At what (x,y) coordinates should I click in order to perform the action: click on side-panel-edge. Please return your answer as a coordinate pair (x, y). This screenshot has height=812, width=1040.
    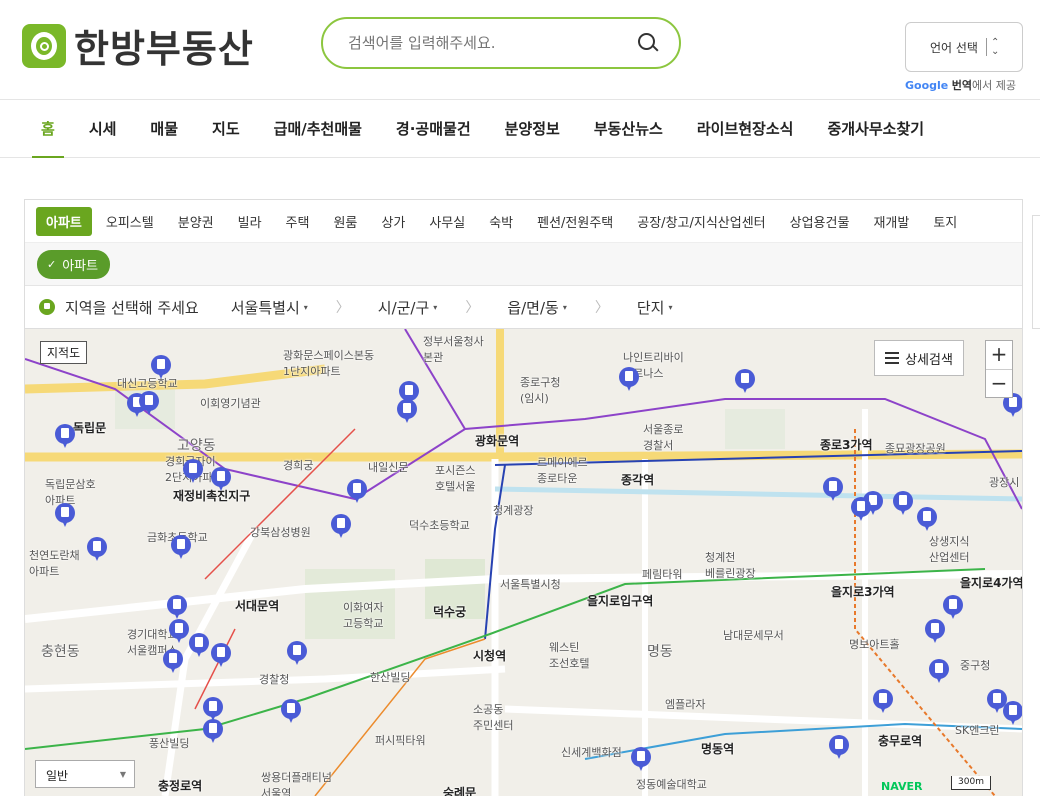
    Looking at the image, I should click on (1036, 272).